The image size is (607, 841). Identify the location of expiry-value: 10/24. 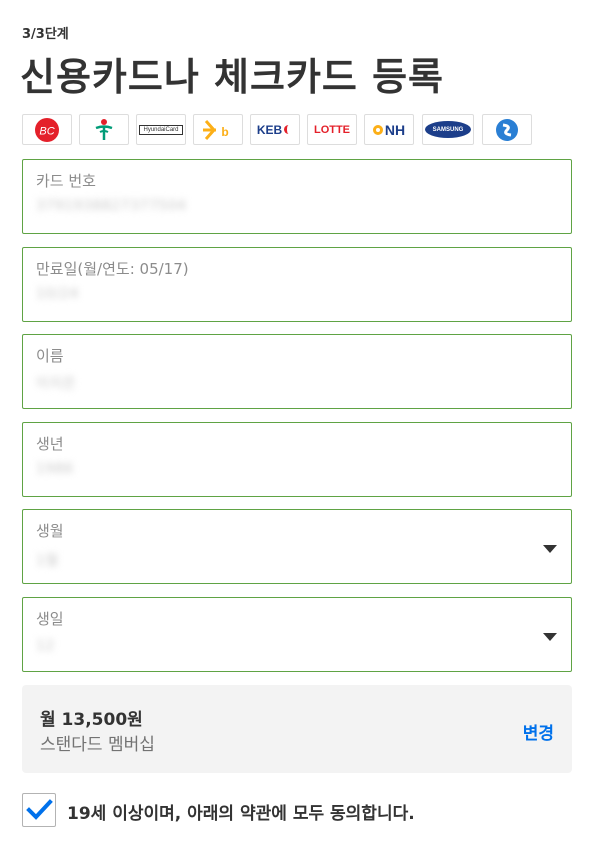
(57, 294).